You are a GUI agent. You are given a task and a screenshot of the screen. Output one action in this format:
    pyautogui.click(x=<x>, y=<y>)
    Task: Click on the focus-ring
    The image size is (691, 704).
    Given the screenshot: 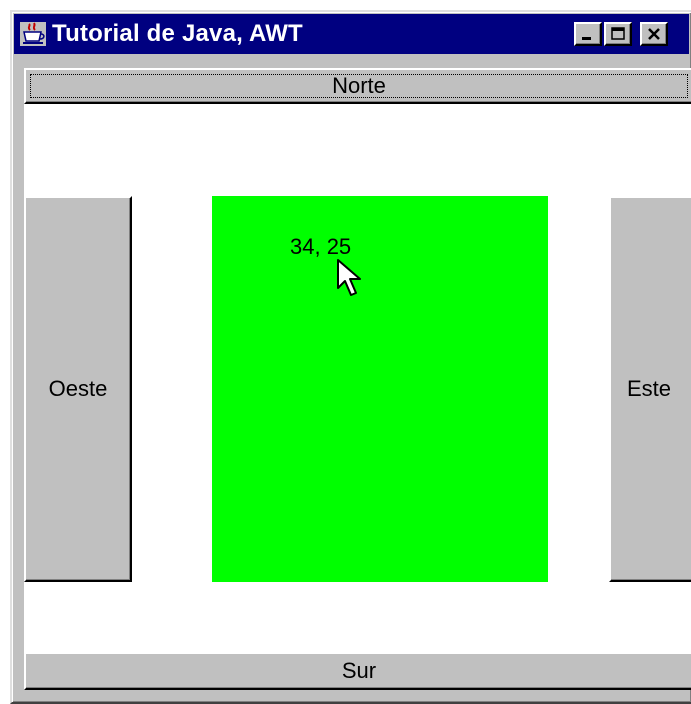 What is the action you would take?
    pyautogui.click(x=359, y=86)
    